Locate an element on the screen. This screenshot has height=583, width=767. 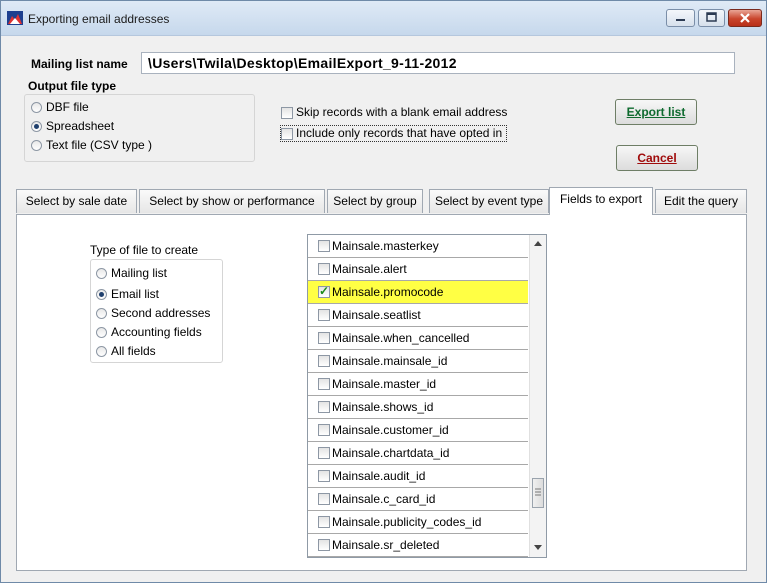
field-name: Mainsale.promocode is located at coordinates (388, 292).